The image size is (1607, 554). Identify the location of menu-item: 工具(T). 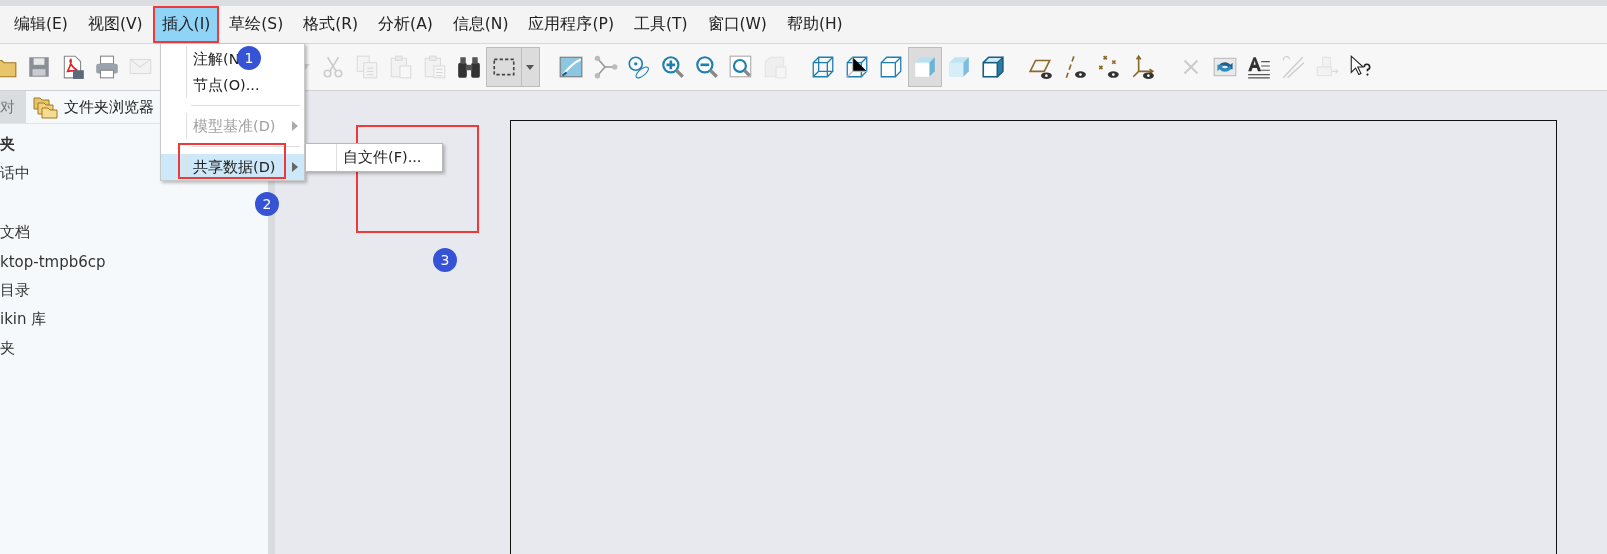
(660, 24).